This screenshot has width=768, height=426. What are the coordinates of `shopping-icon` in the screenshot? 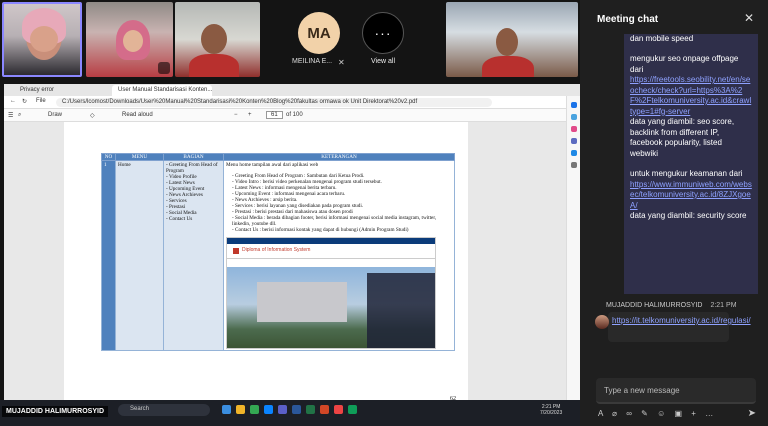 It's located at (573, 129).